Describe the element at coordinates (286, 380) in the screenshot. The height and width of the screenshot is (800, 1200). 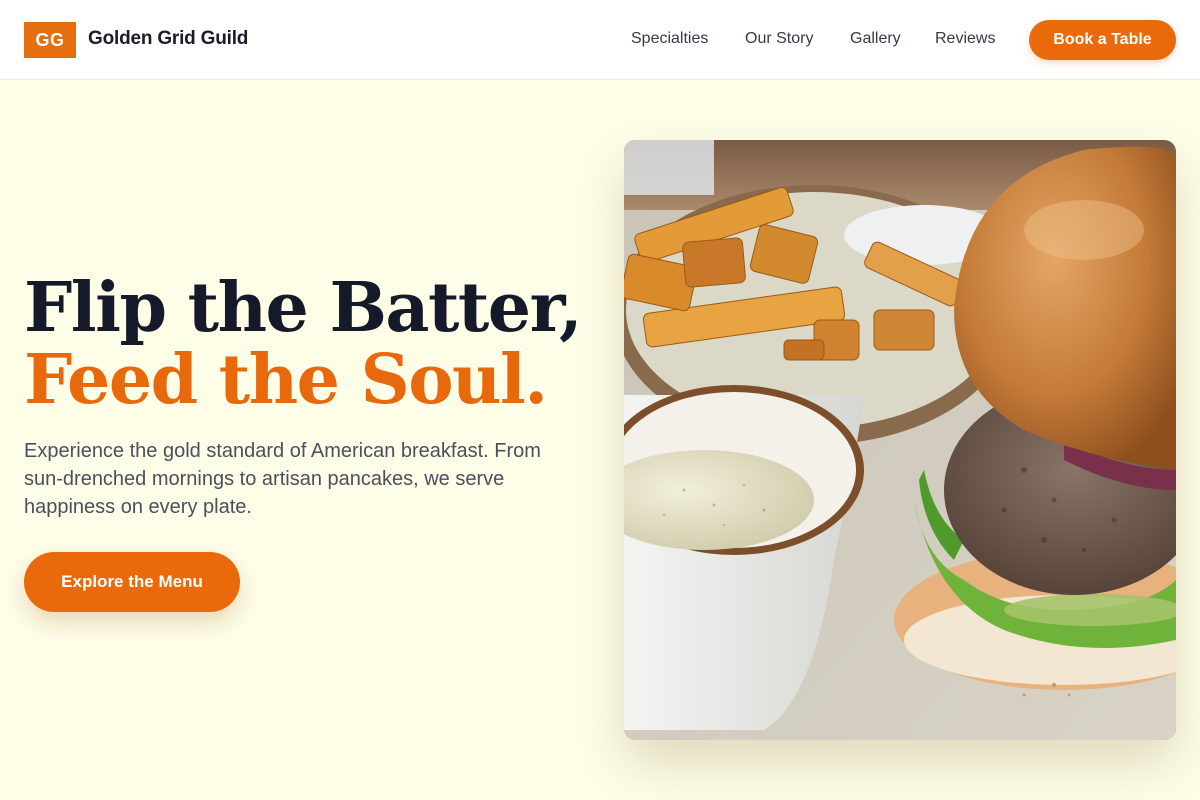
I see `hero-headline-line2: Feed the Soul.` at that location.